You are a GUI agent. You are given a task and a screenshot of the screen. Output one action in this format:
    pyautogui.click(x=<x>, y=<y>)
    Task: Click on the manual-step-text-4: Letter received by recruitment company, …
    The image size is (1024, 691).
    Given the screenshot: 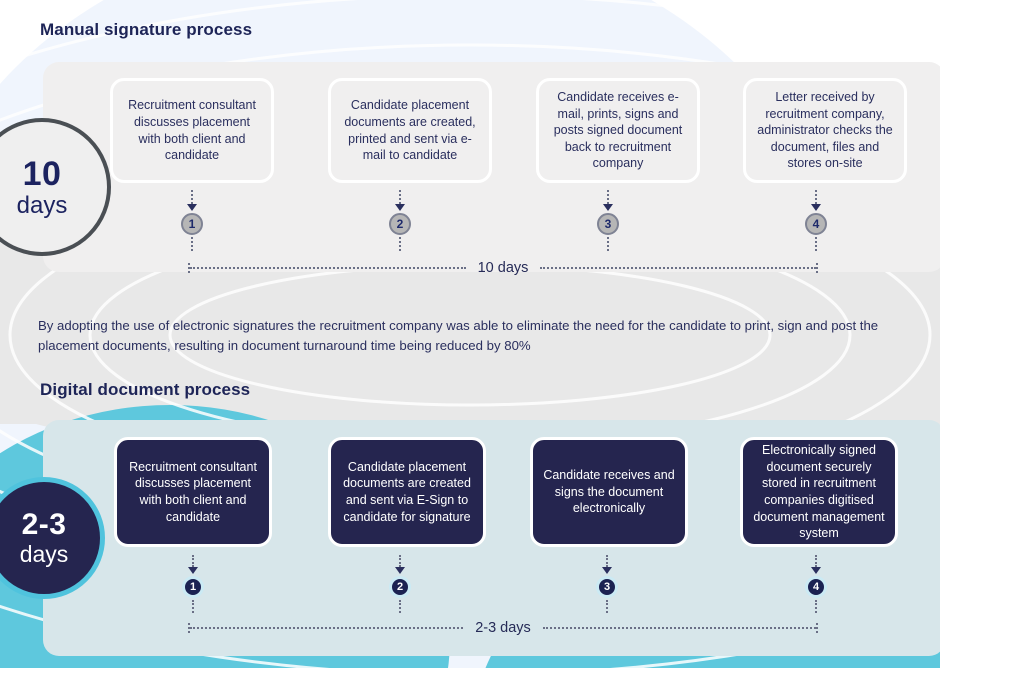 What is the action you would take?
    pyautogui.click(x=825, y=130)
    